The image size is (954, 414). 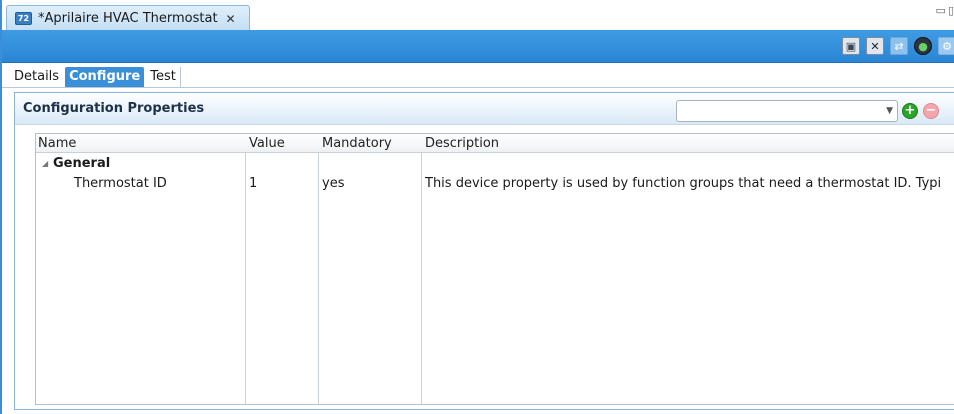 What do you see at coordinates (899, 46) in the screenshot?
I see `device-link-icon: ⇄` at bounding box center [899, 46].